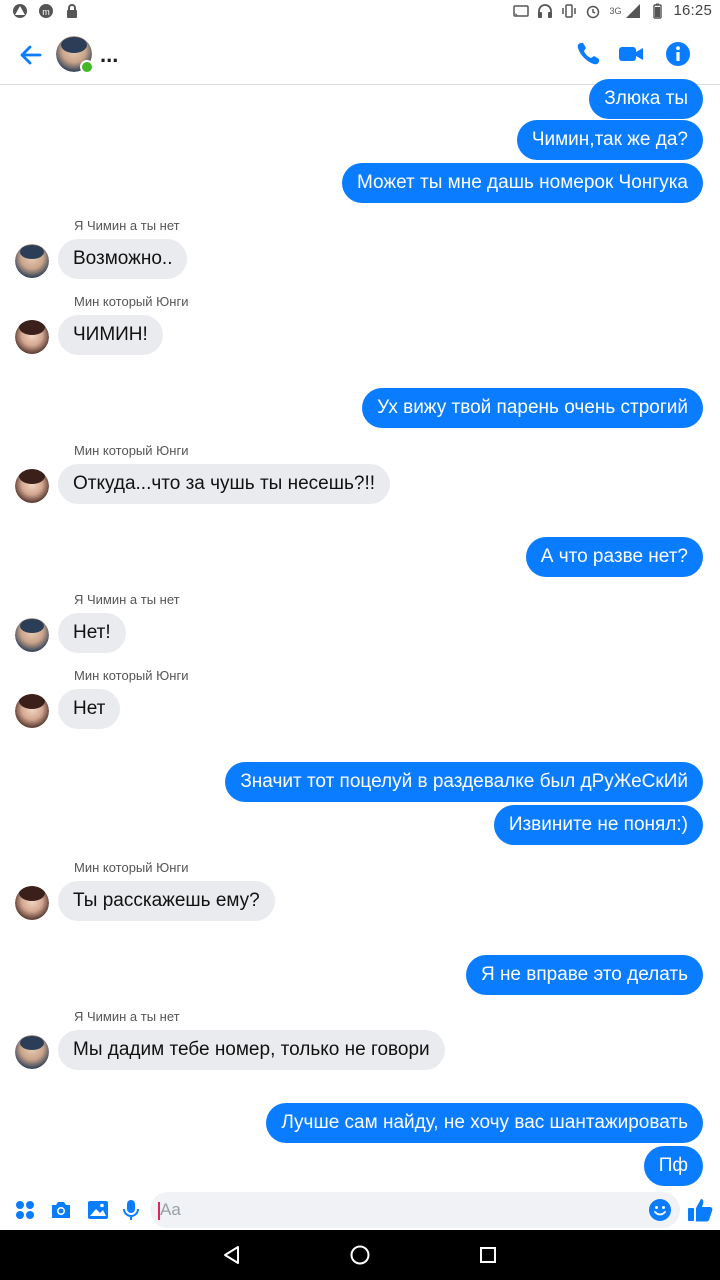  I want to click on message-input-placeholder: Aa, so click(170, 1209).